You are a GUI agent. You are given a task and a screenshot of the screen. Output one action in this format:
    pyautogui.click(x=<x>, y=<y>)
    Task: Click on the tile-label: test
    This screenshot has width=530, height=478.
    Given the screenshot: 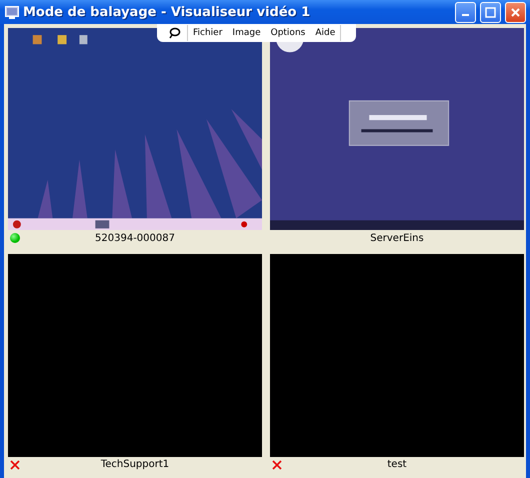 What is the action you would take?
    pyautogui.click(x=397, y=464)
    